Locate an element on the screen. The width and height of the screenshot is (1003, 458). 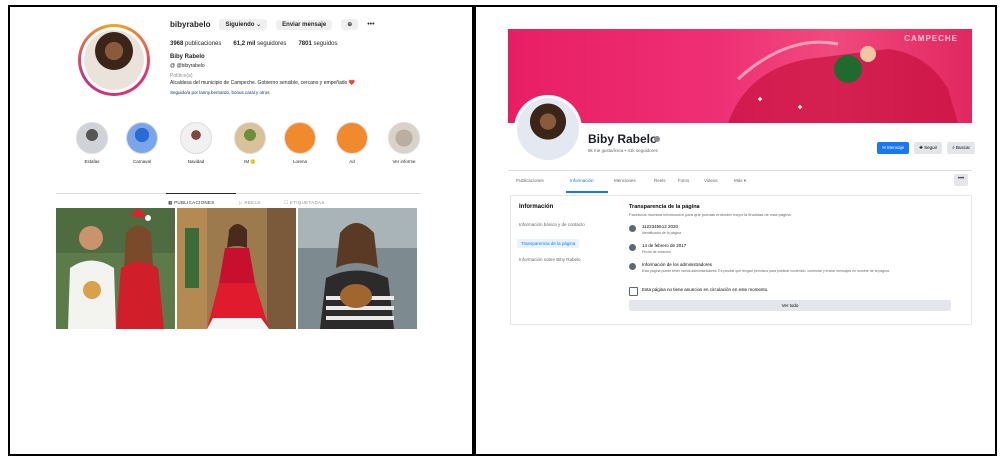
reels-icon: ▷ is located at coordinates (241, 202).